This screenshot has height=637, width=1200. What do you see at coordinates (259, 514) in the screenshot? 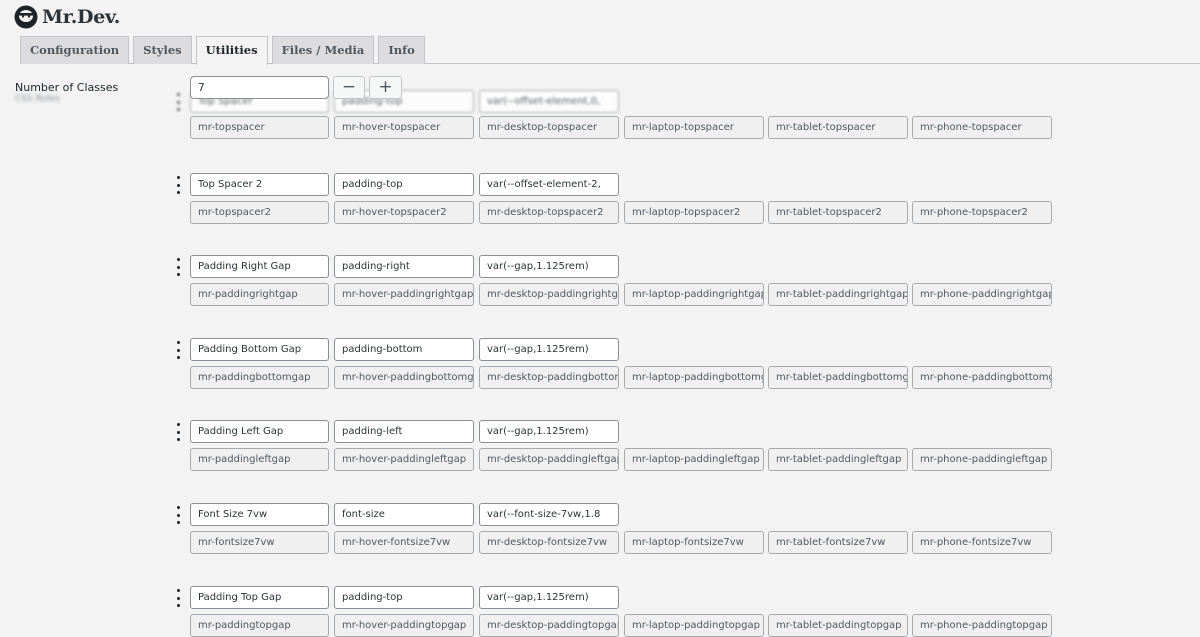
I see `class-name-input: Font Size 7vw` at bounding box center [259, 514].